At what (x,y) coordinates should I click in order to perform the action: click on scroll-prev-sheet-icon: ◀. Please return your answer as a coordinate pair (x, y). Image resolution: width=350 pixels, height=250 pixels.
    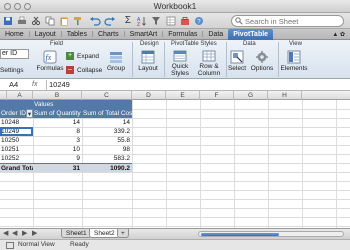
    Looking at the image, I should click on (14, 233).